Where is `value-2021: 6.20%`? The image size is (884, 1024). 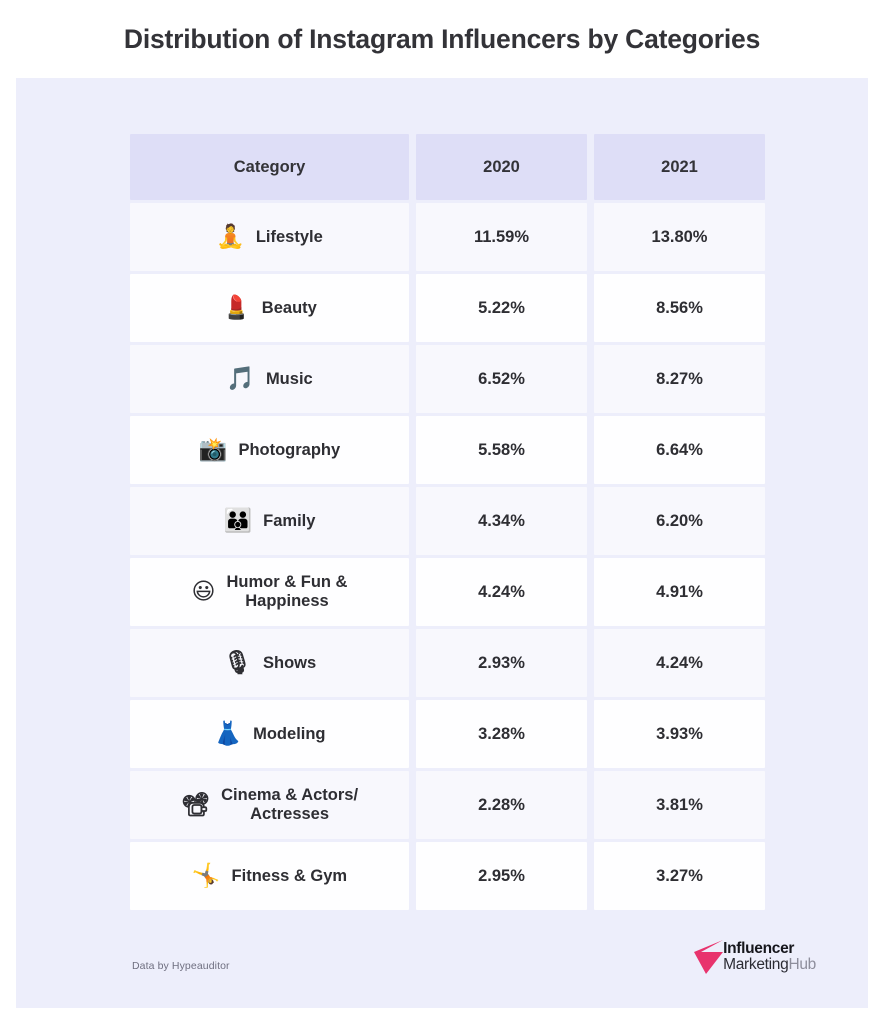 value-2021: 6.20% is located at coordinates (679, 521).